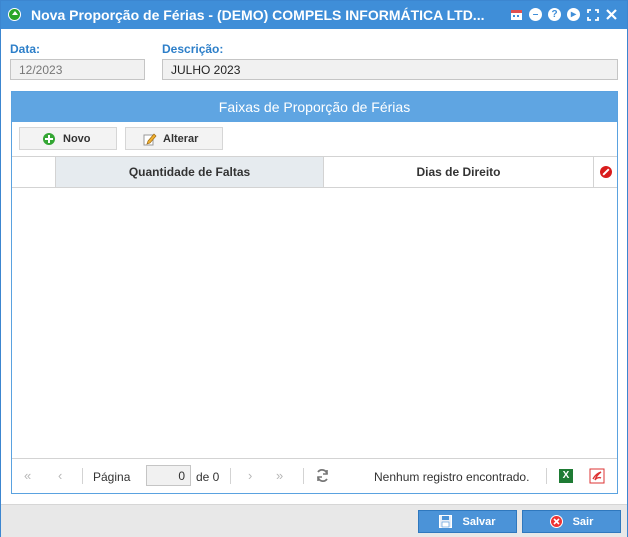  What do you see at coordinates (77, 69) in the screenshot?
I see `data-field: 12/2023` at bounding box center [77, 69].